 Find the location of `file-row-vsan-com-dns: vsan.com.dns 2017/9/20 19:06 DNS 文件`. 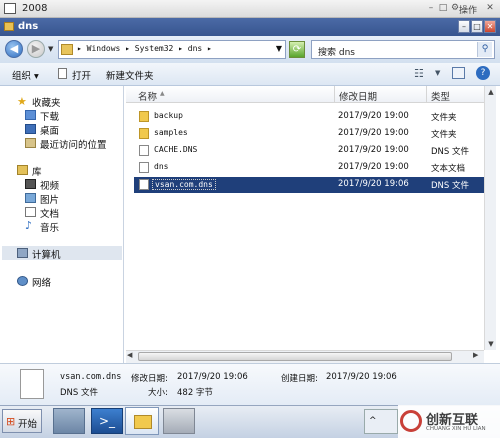

file-row-vsan-com-dns: vsan.com.dns 2017/9/20 19:06 DNS 文件 is located at coordinates (315, 185).